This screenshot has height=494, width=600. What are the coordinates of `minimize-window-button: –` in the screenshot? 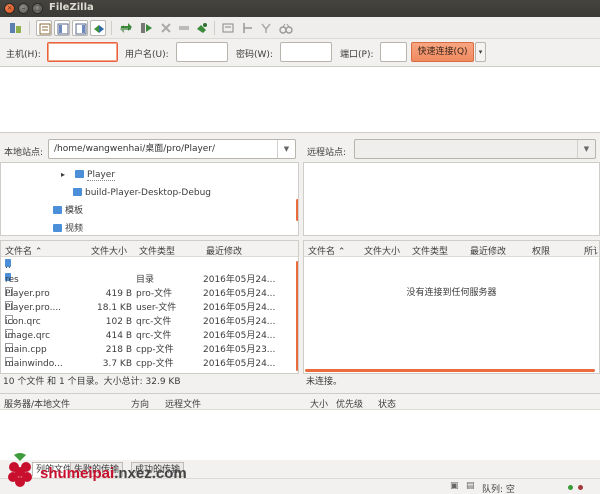 It's located at (23, 8).